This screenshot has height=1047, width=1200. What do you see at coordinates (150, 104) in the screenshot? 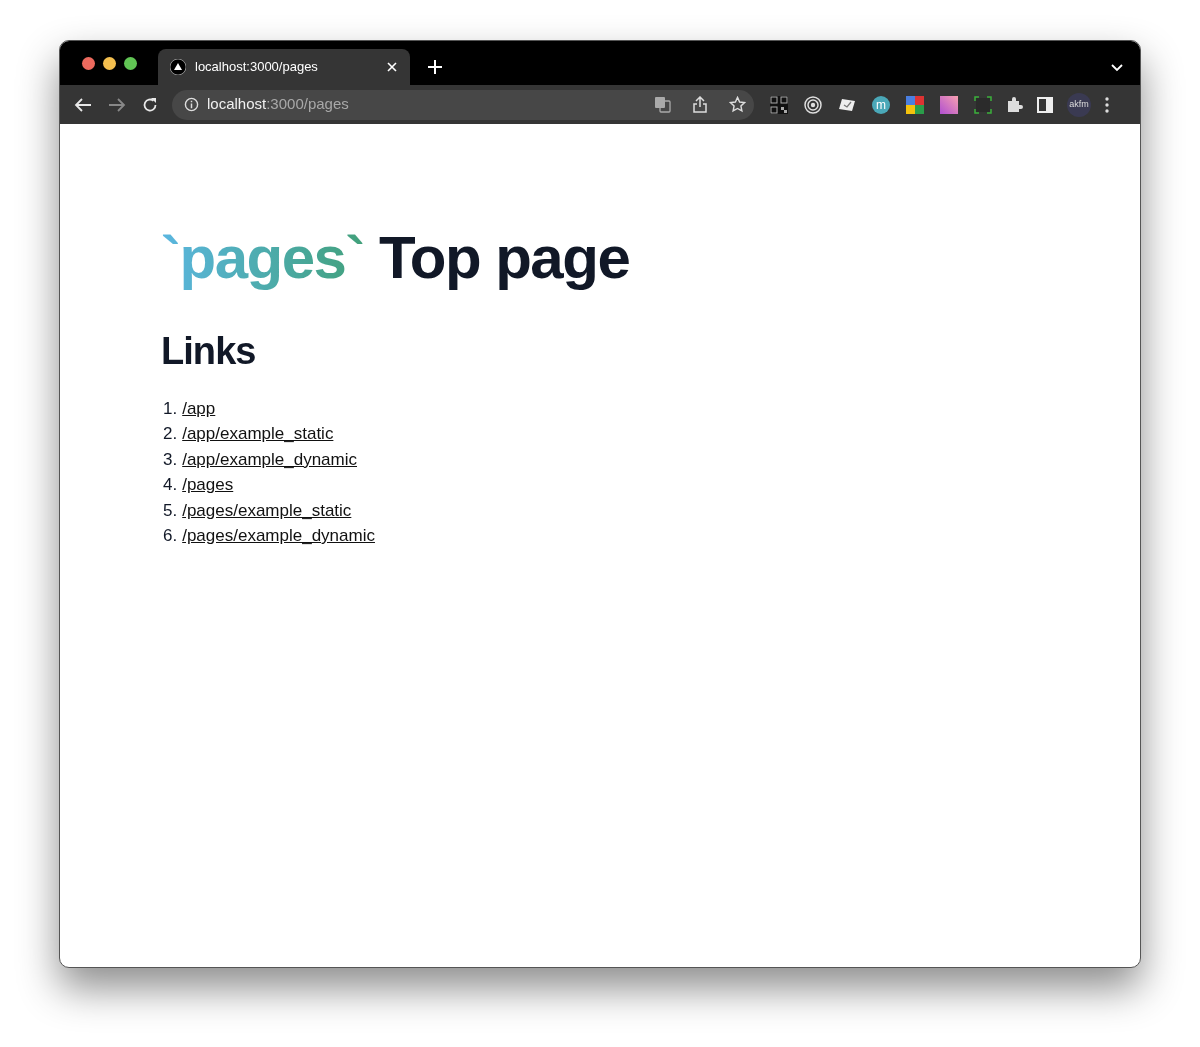
I see `reload-icon` at bounding box center [150, 104].